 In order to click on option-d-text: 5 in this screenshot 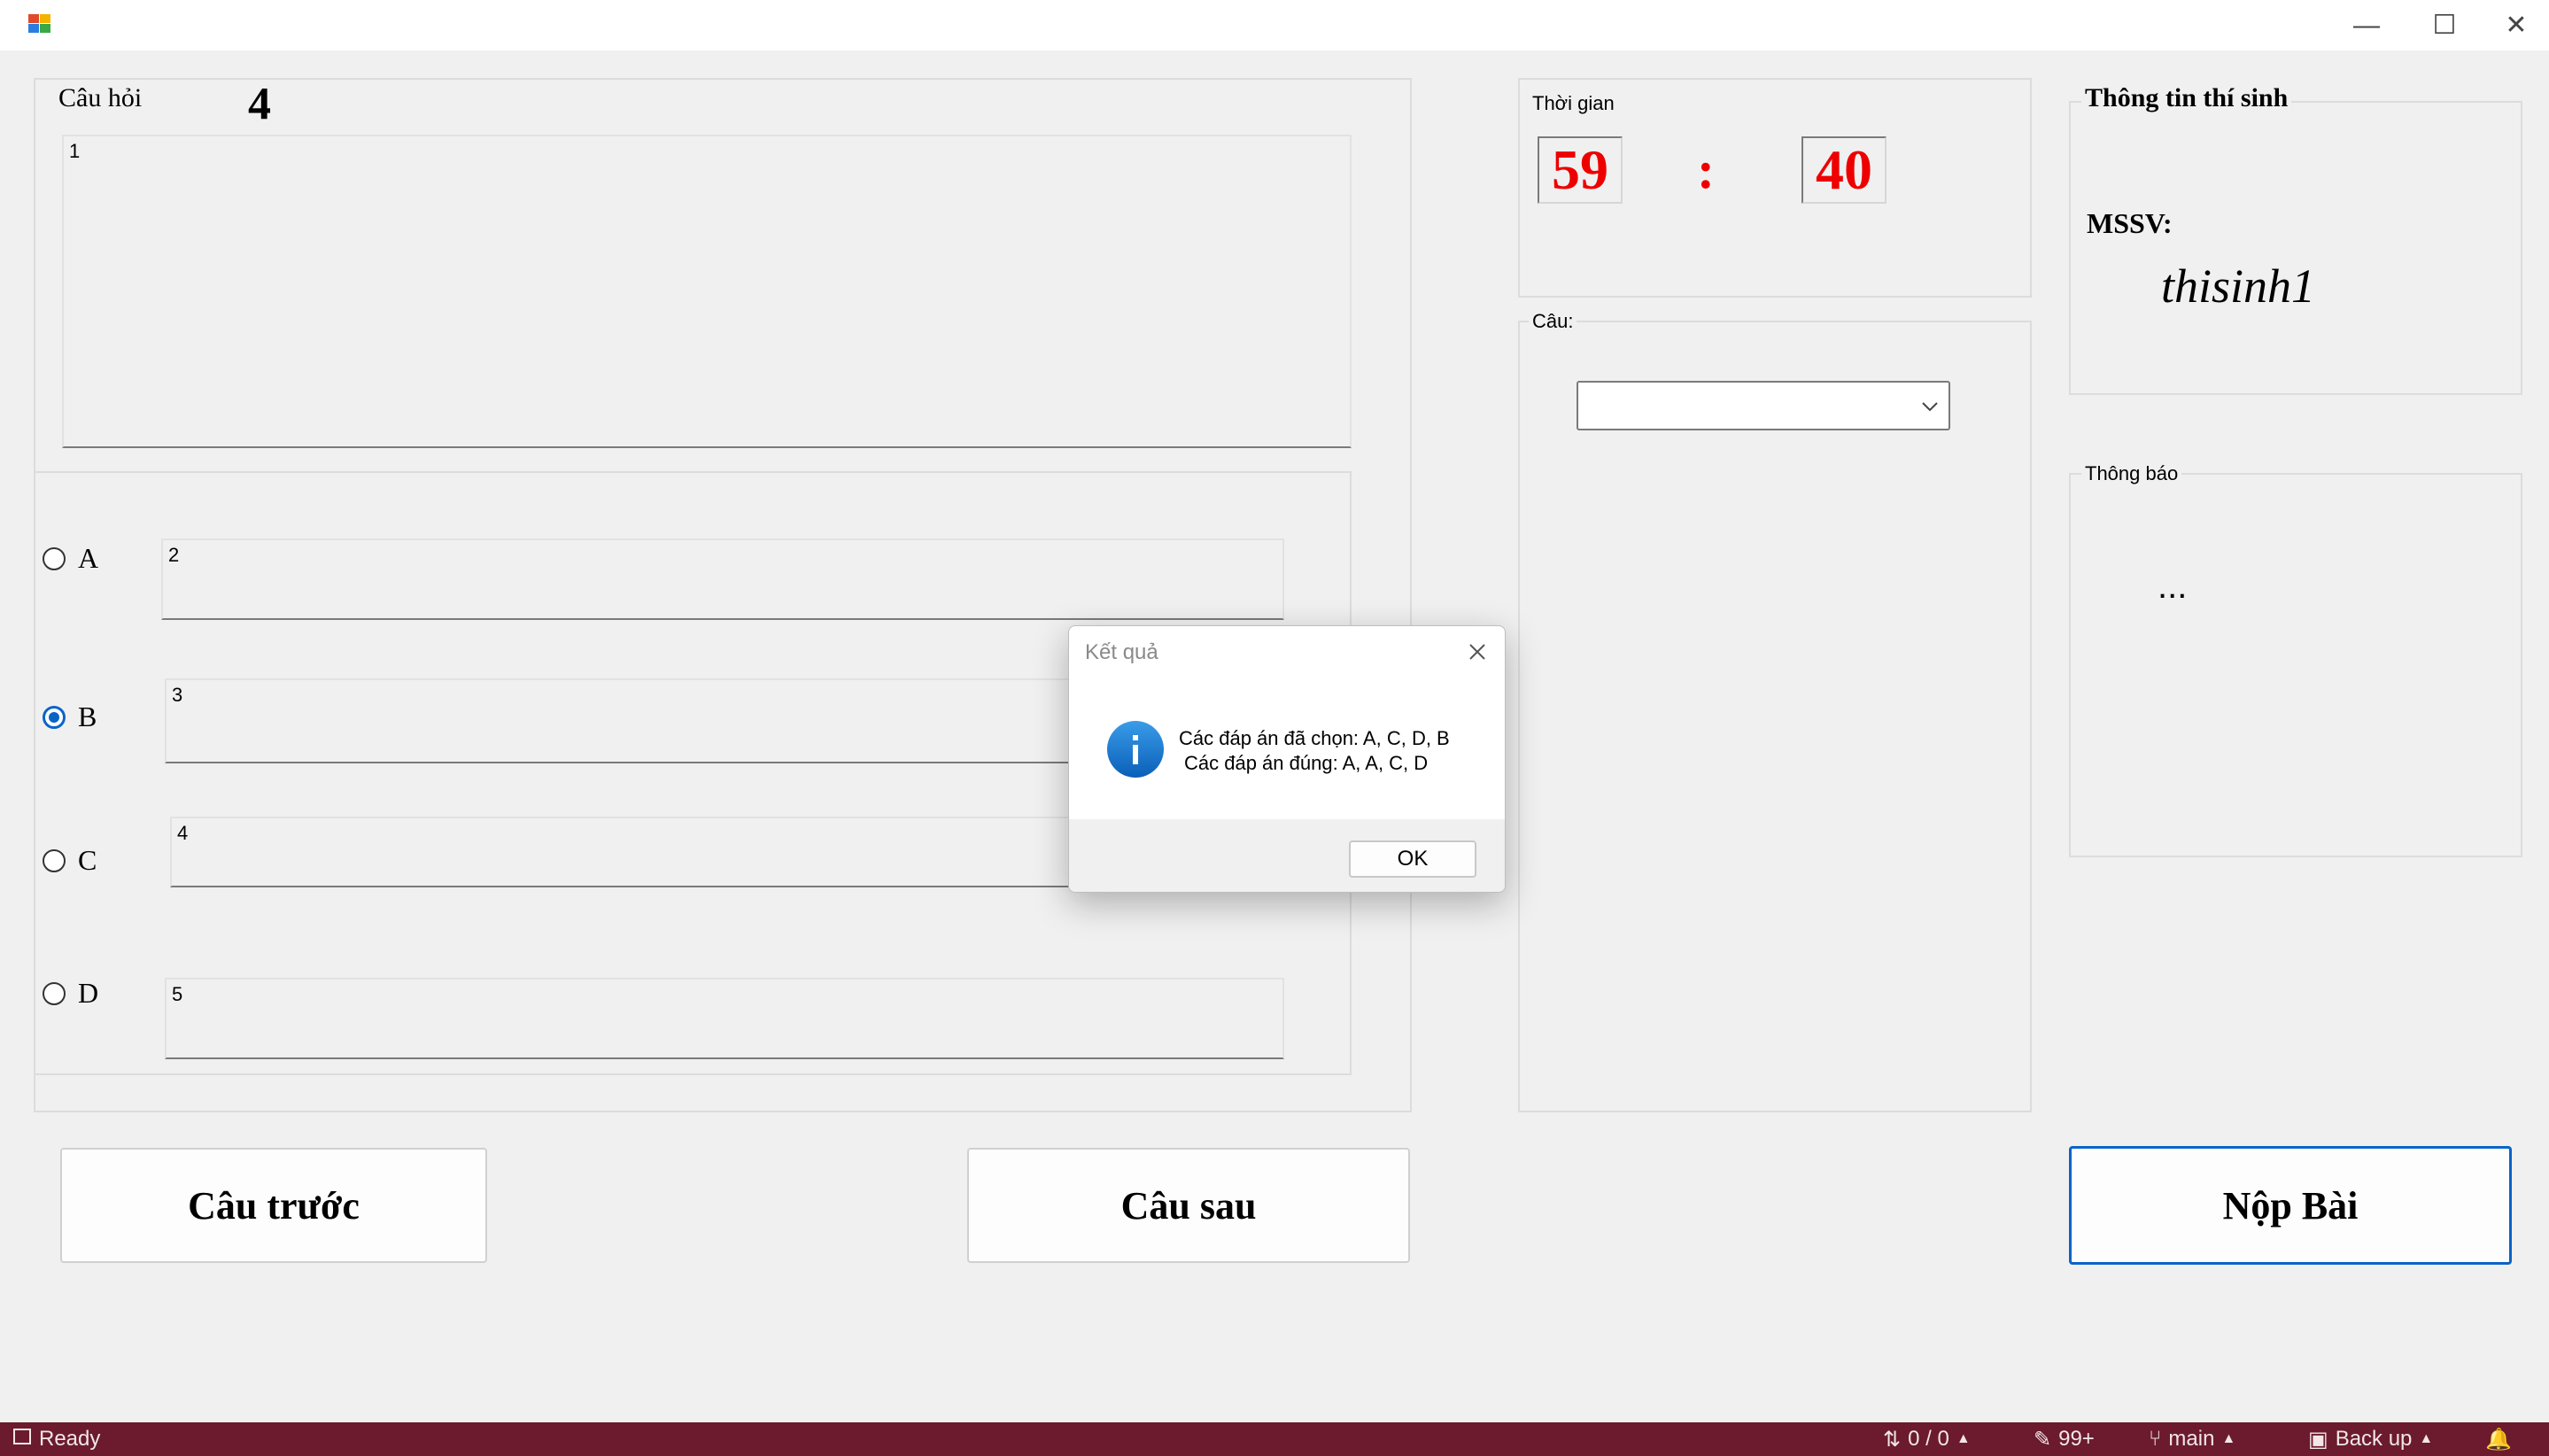, I will do `click(724, 1019)`.